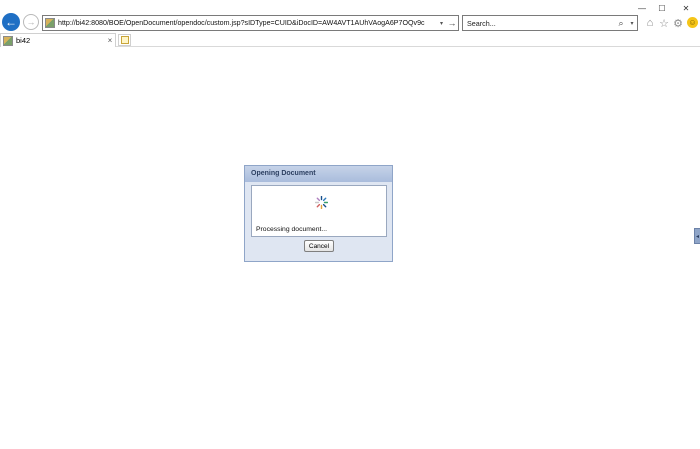 This screenshot has width=700, height=449. I want to click on tab-page-icon, so click(8, 40).